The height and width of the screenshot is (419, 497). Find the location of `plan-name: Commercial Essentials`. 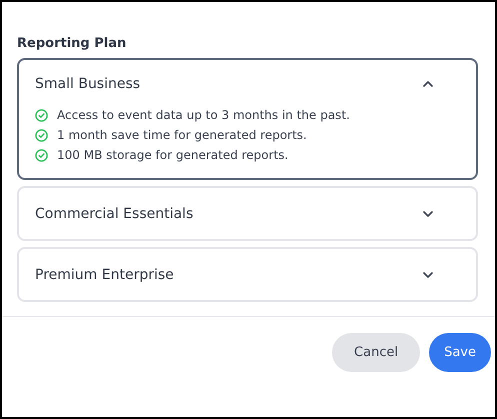

plan-name: Commercial Essentials is located at coordinates (114, 214).